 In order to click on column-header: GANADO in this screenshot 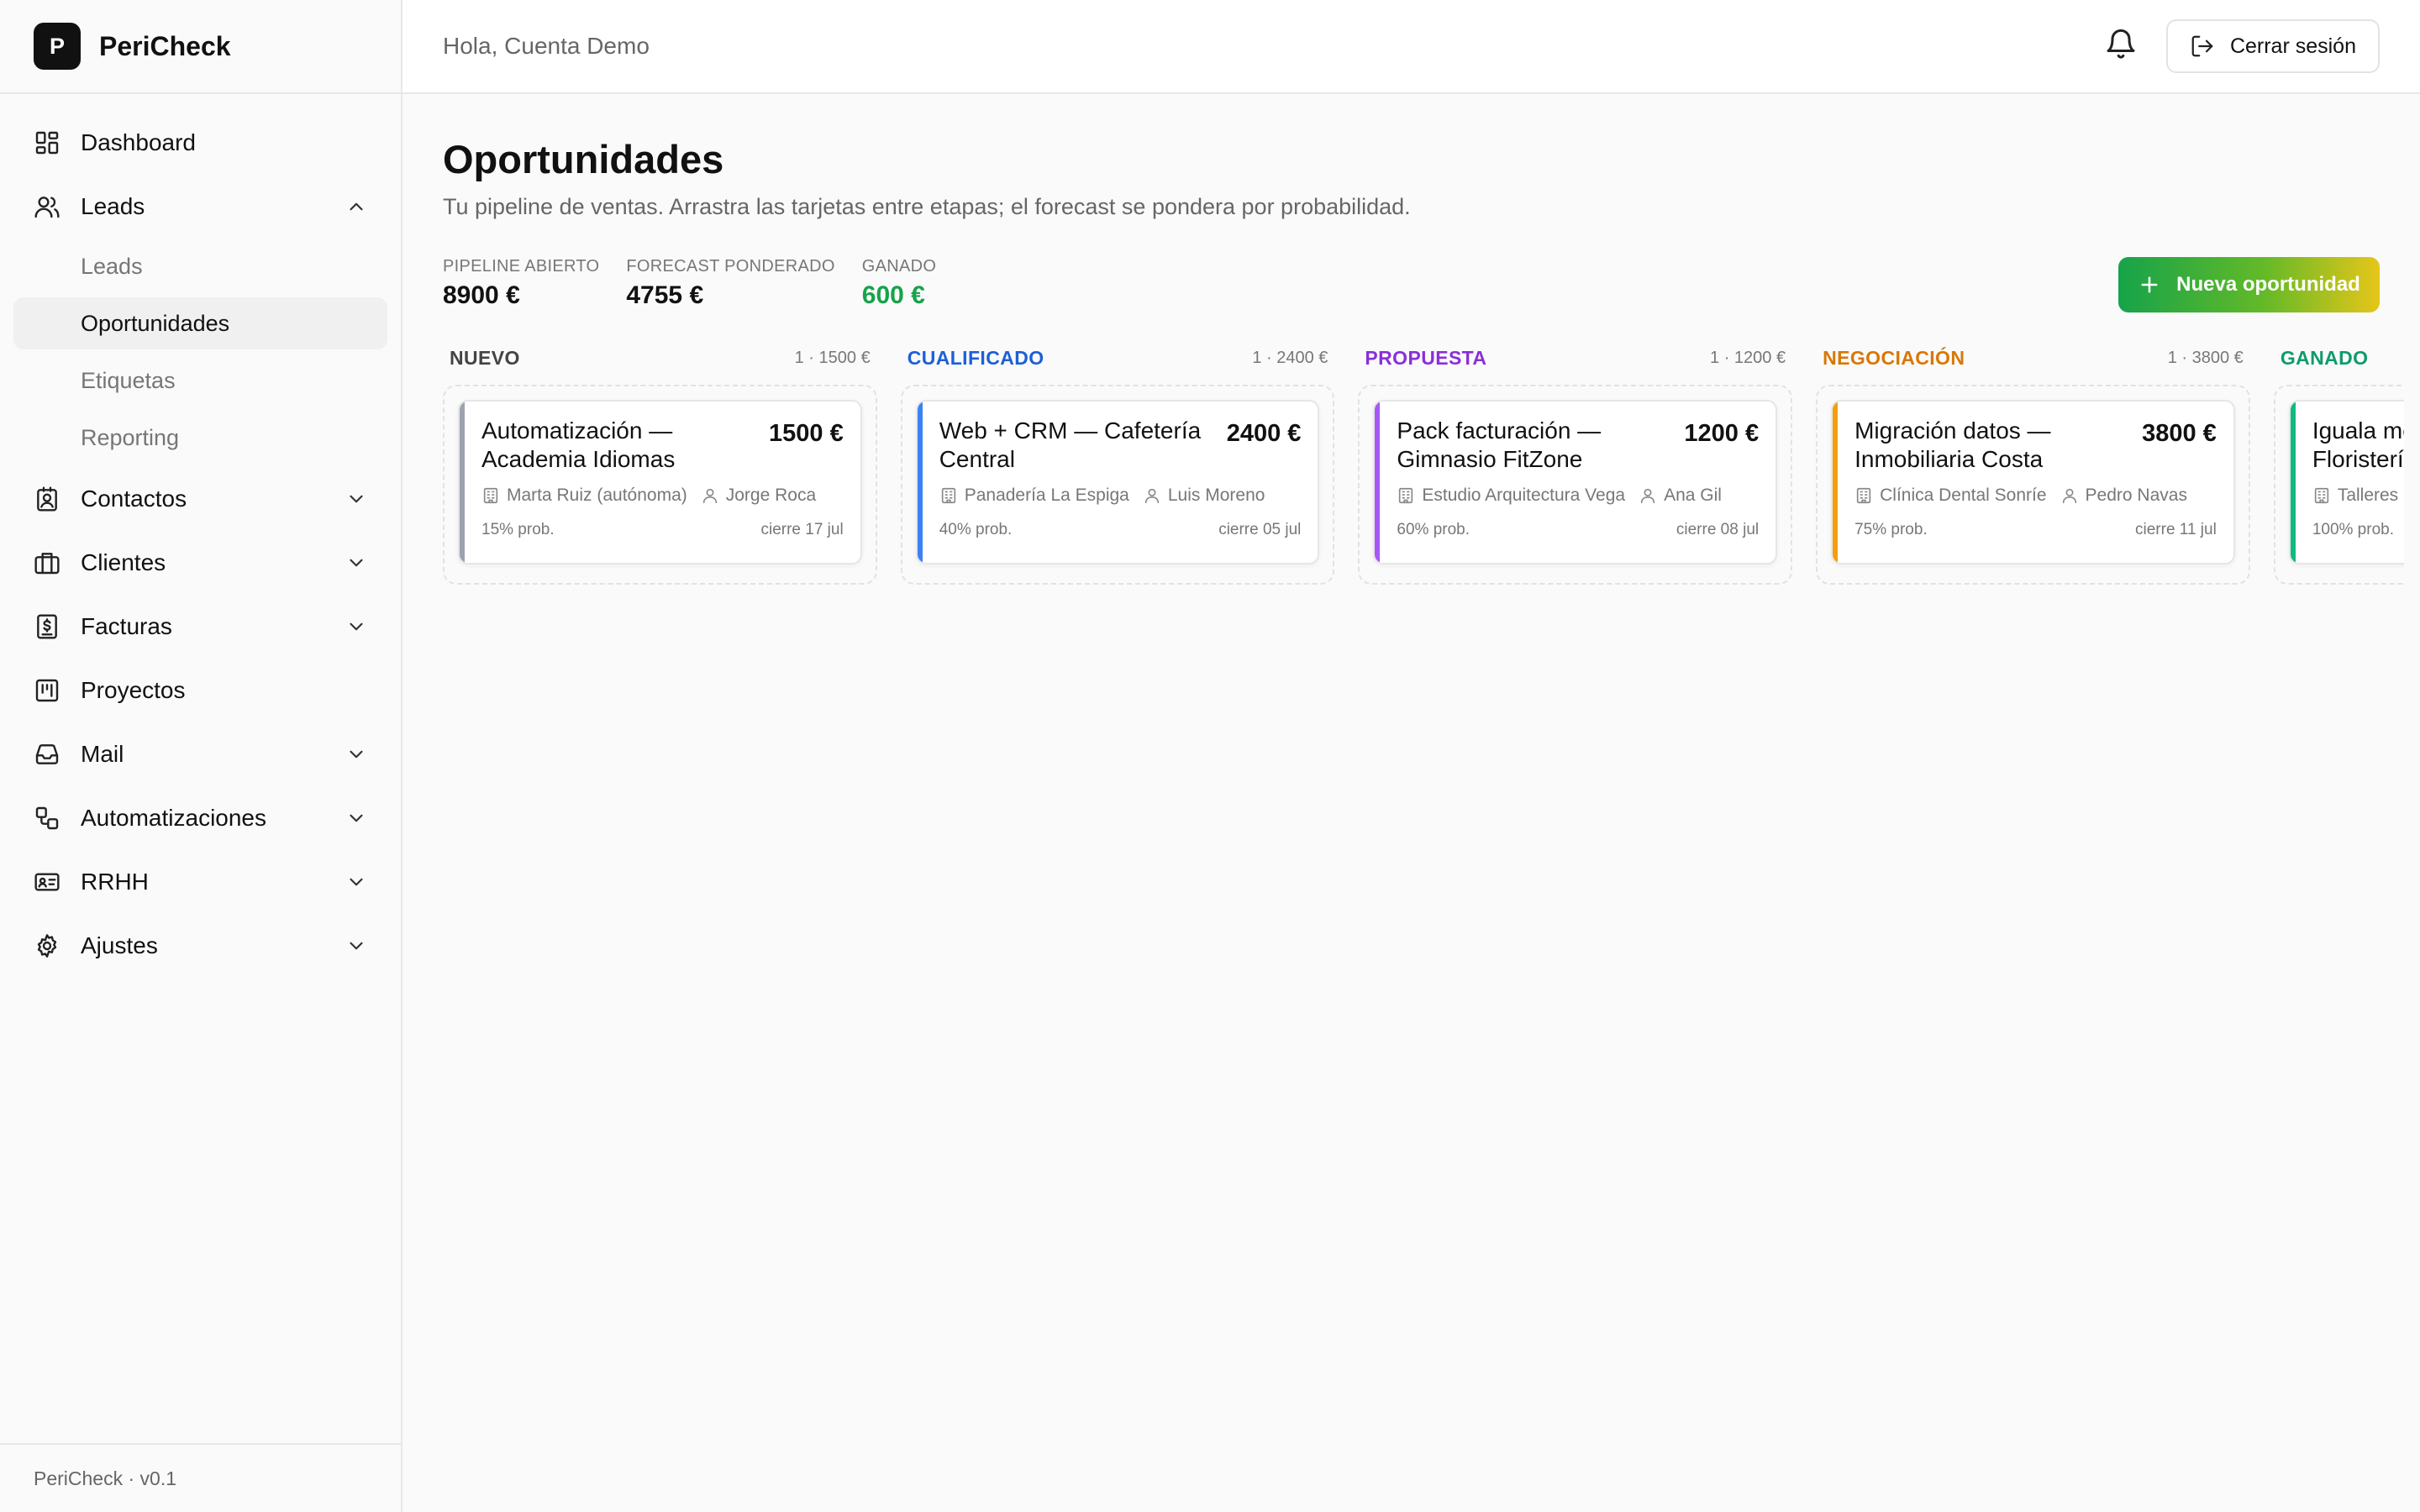, I will do `click(2339, 358)`.